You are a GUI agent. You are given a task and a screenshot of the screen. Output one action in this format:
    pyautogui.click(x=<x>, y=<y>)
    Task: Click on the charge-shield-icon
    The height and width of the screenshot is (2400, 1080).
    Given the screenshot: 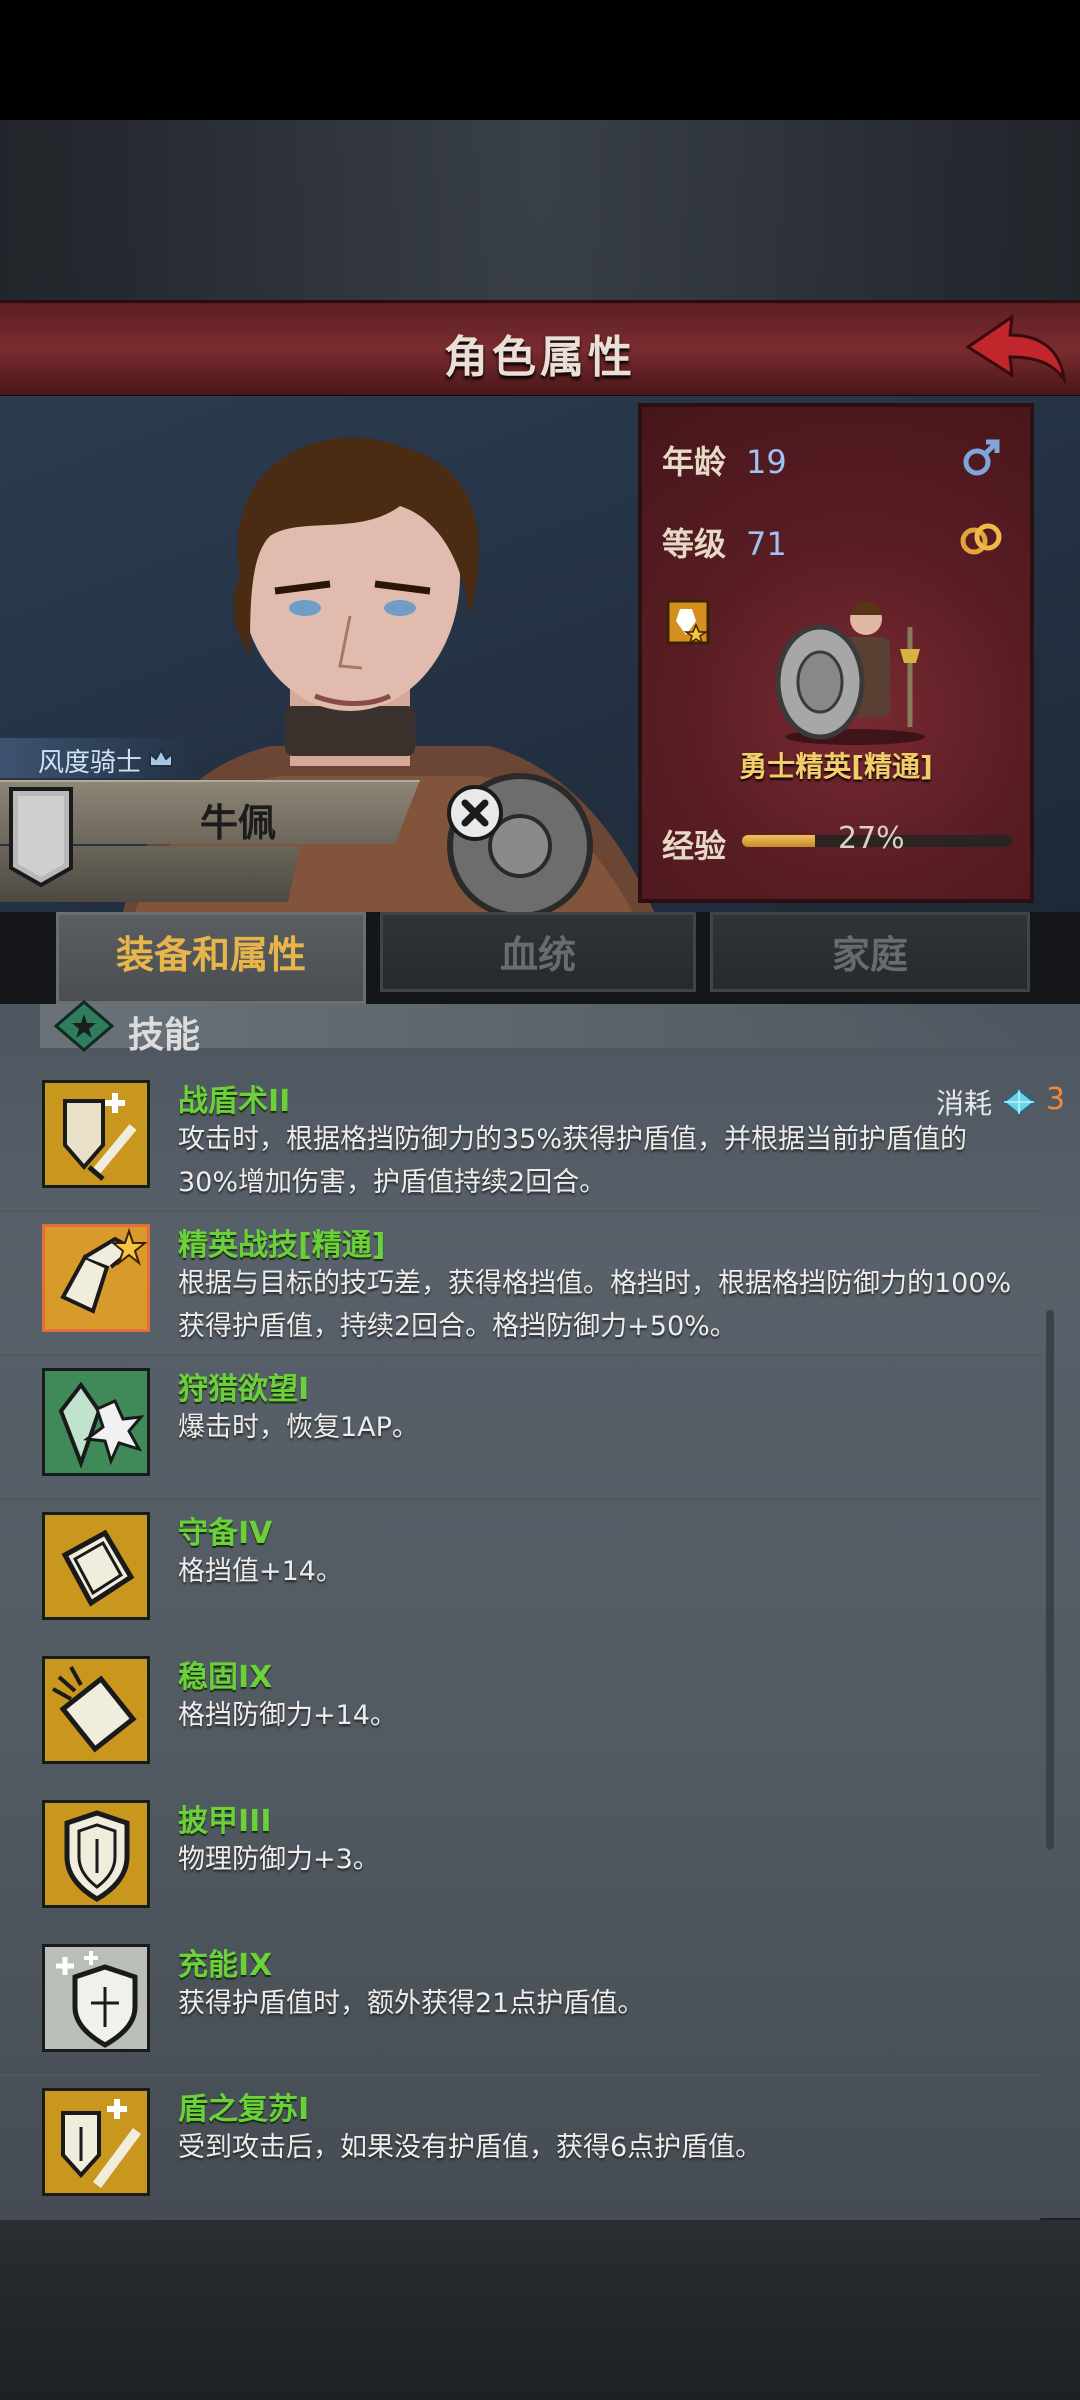 What is the action you would take?
    pyautogui.click(x=96, y=1998)
    